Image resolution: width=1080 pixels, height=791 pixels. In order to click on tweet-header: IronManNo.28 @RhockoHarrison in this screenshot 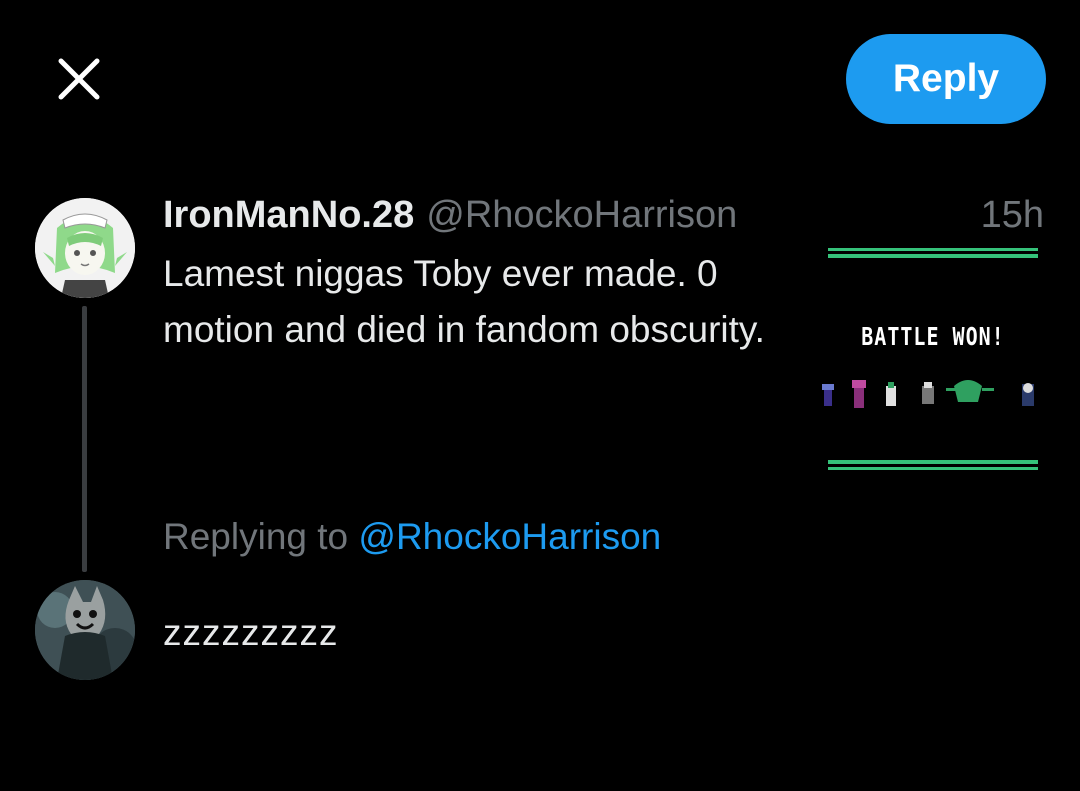, I will do `click(450, 215)`.